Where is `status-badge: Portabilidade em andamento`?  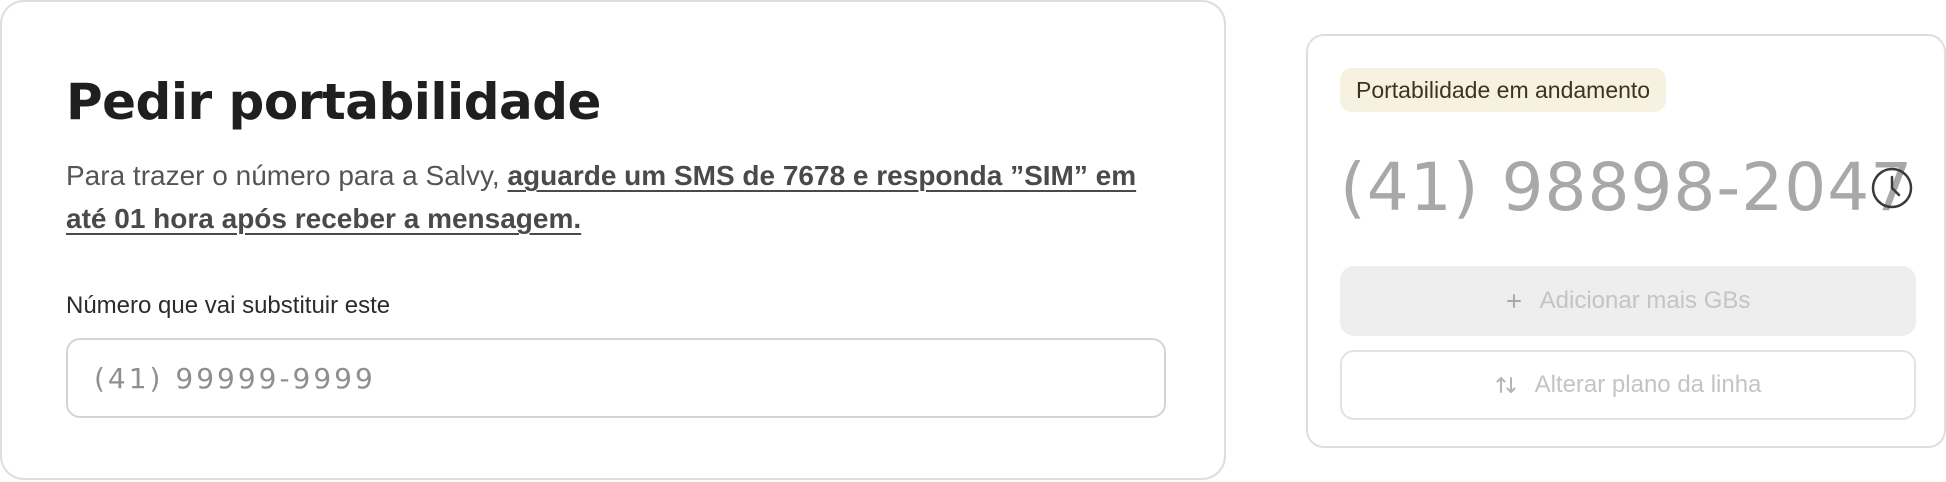
status-badge: Portabilidade em andamento is located at coordinates (1503, 90).